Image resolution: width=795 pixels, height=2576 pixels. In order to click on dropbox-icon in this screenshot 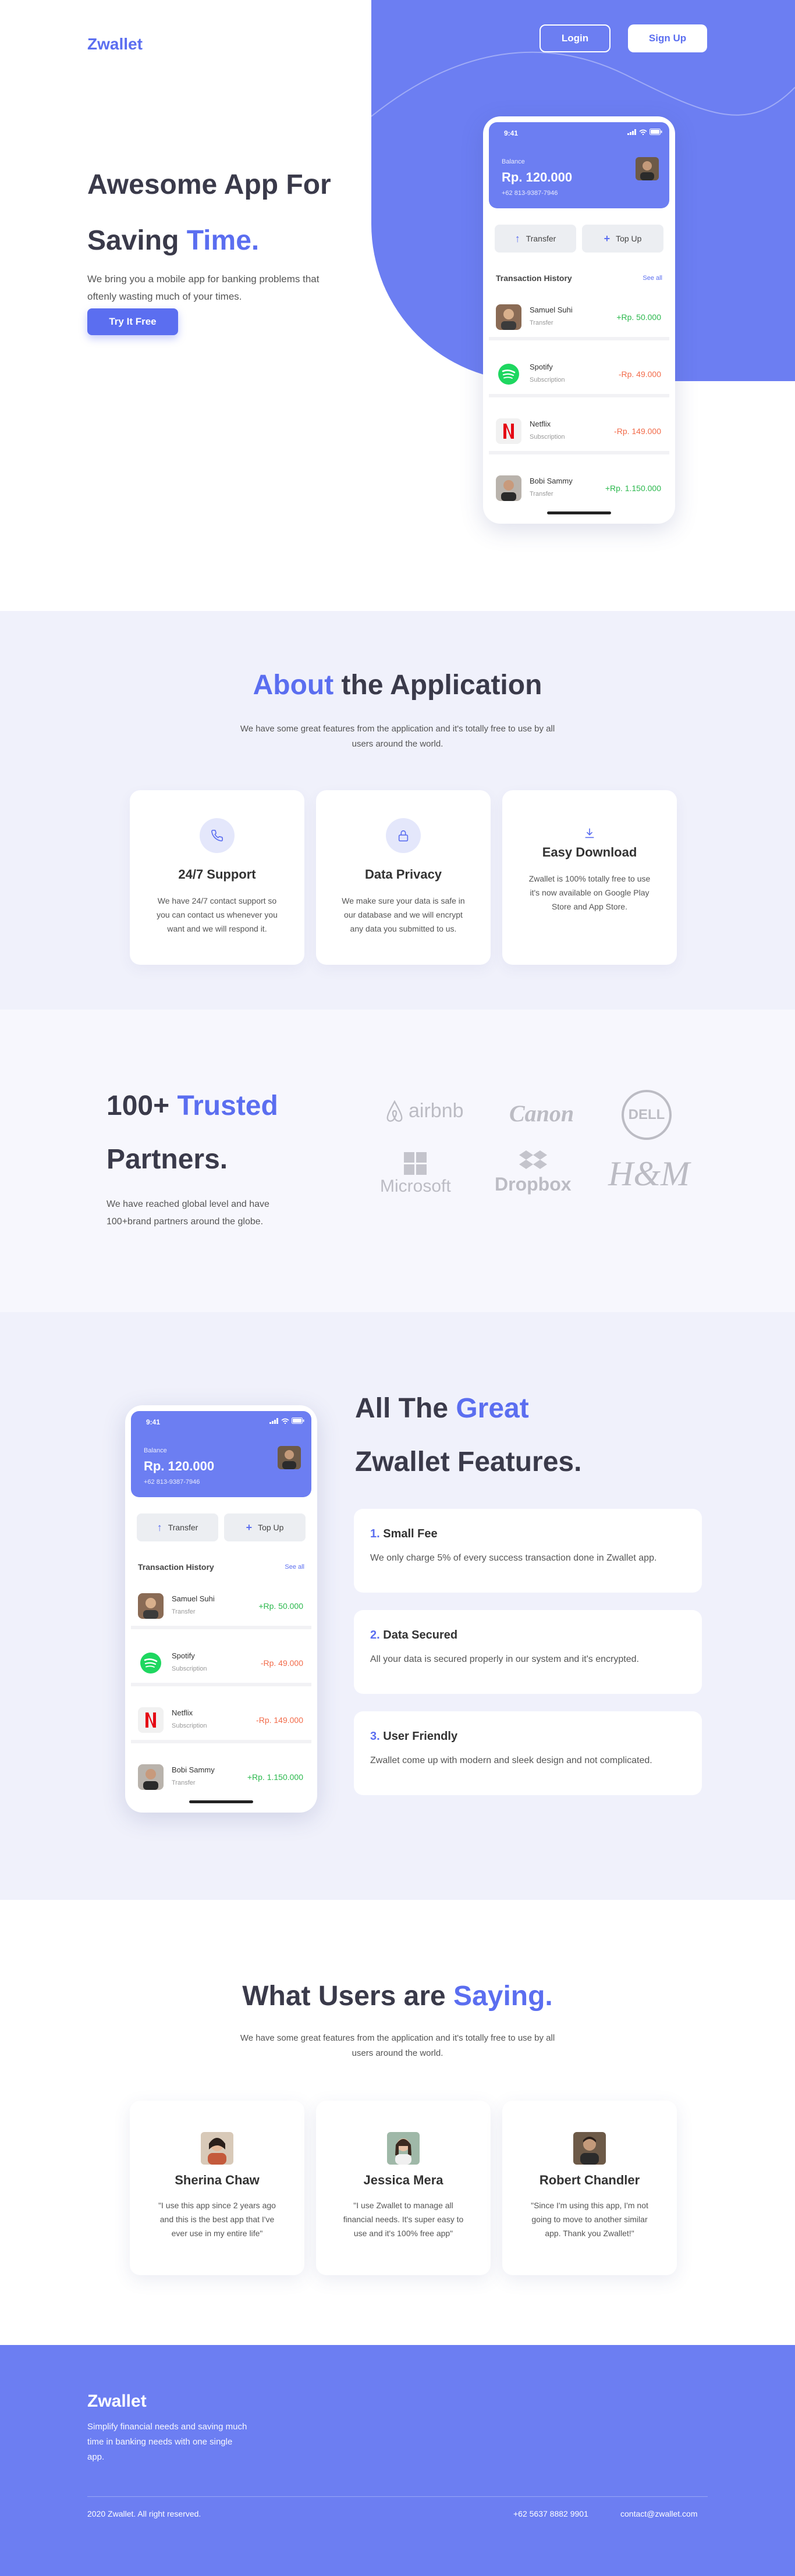, I will do `click(533, 1159)`.